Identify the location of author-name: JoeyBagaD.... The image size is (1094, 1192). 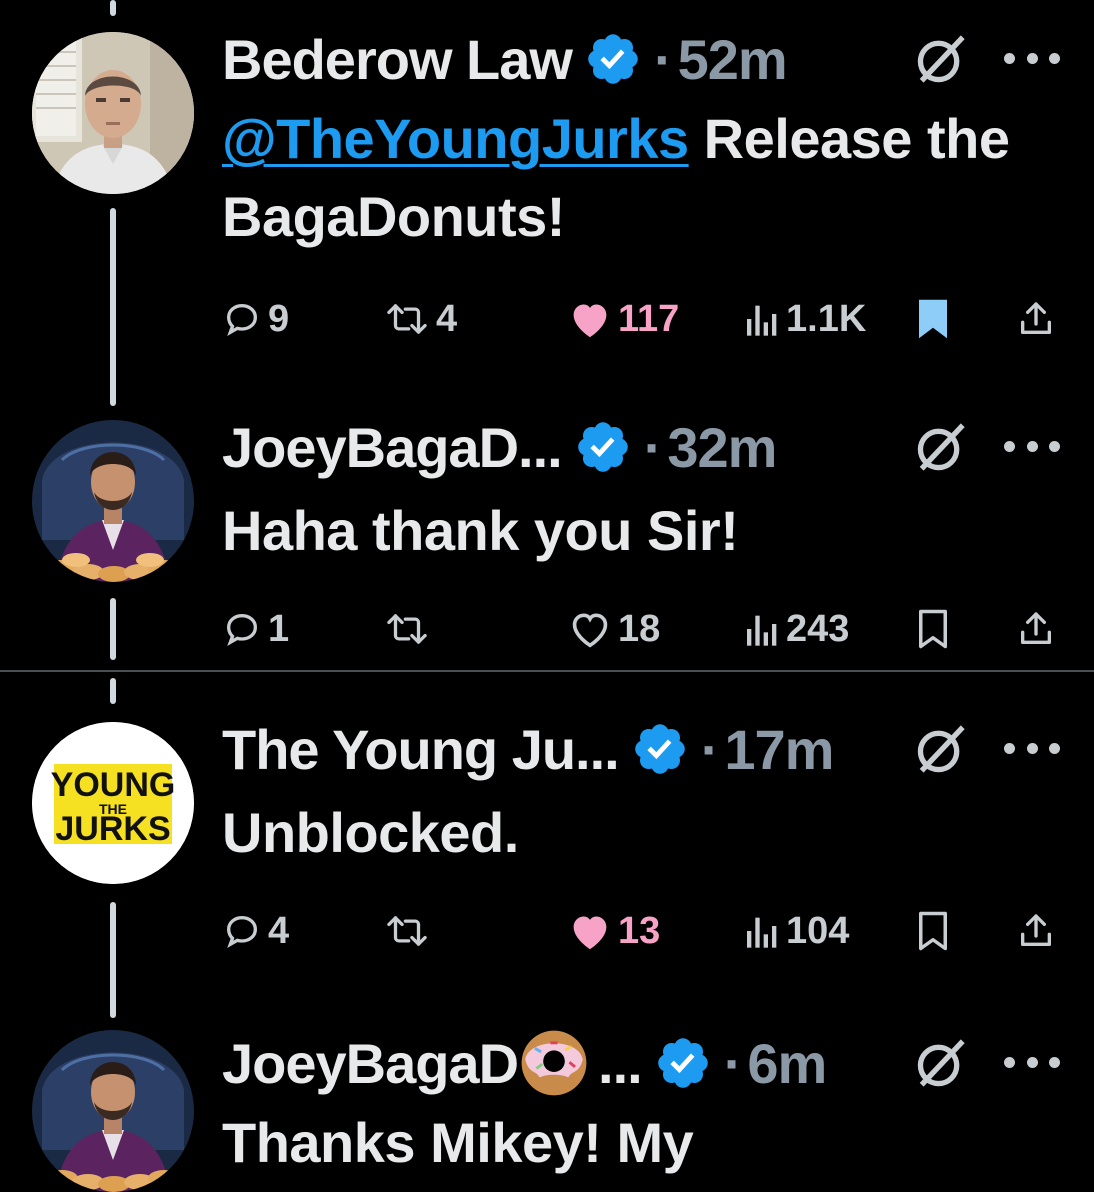
(392, 447).